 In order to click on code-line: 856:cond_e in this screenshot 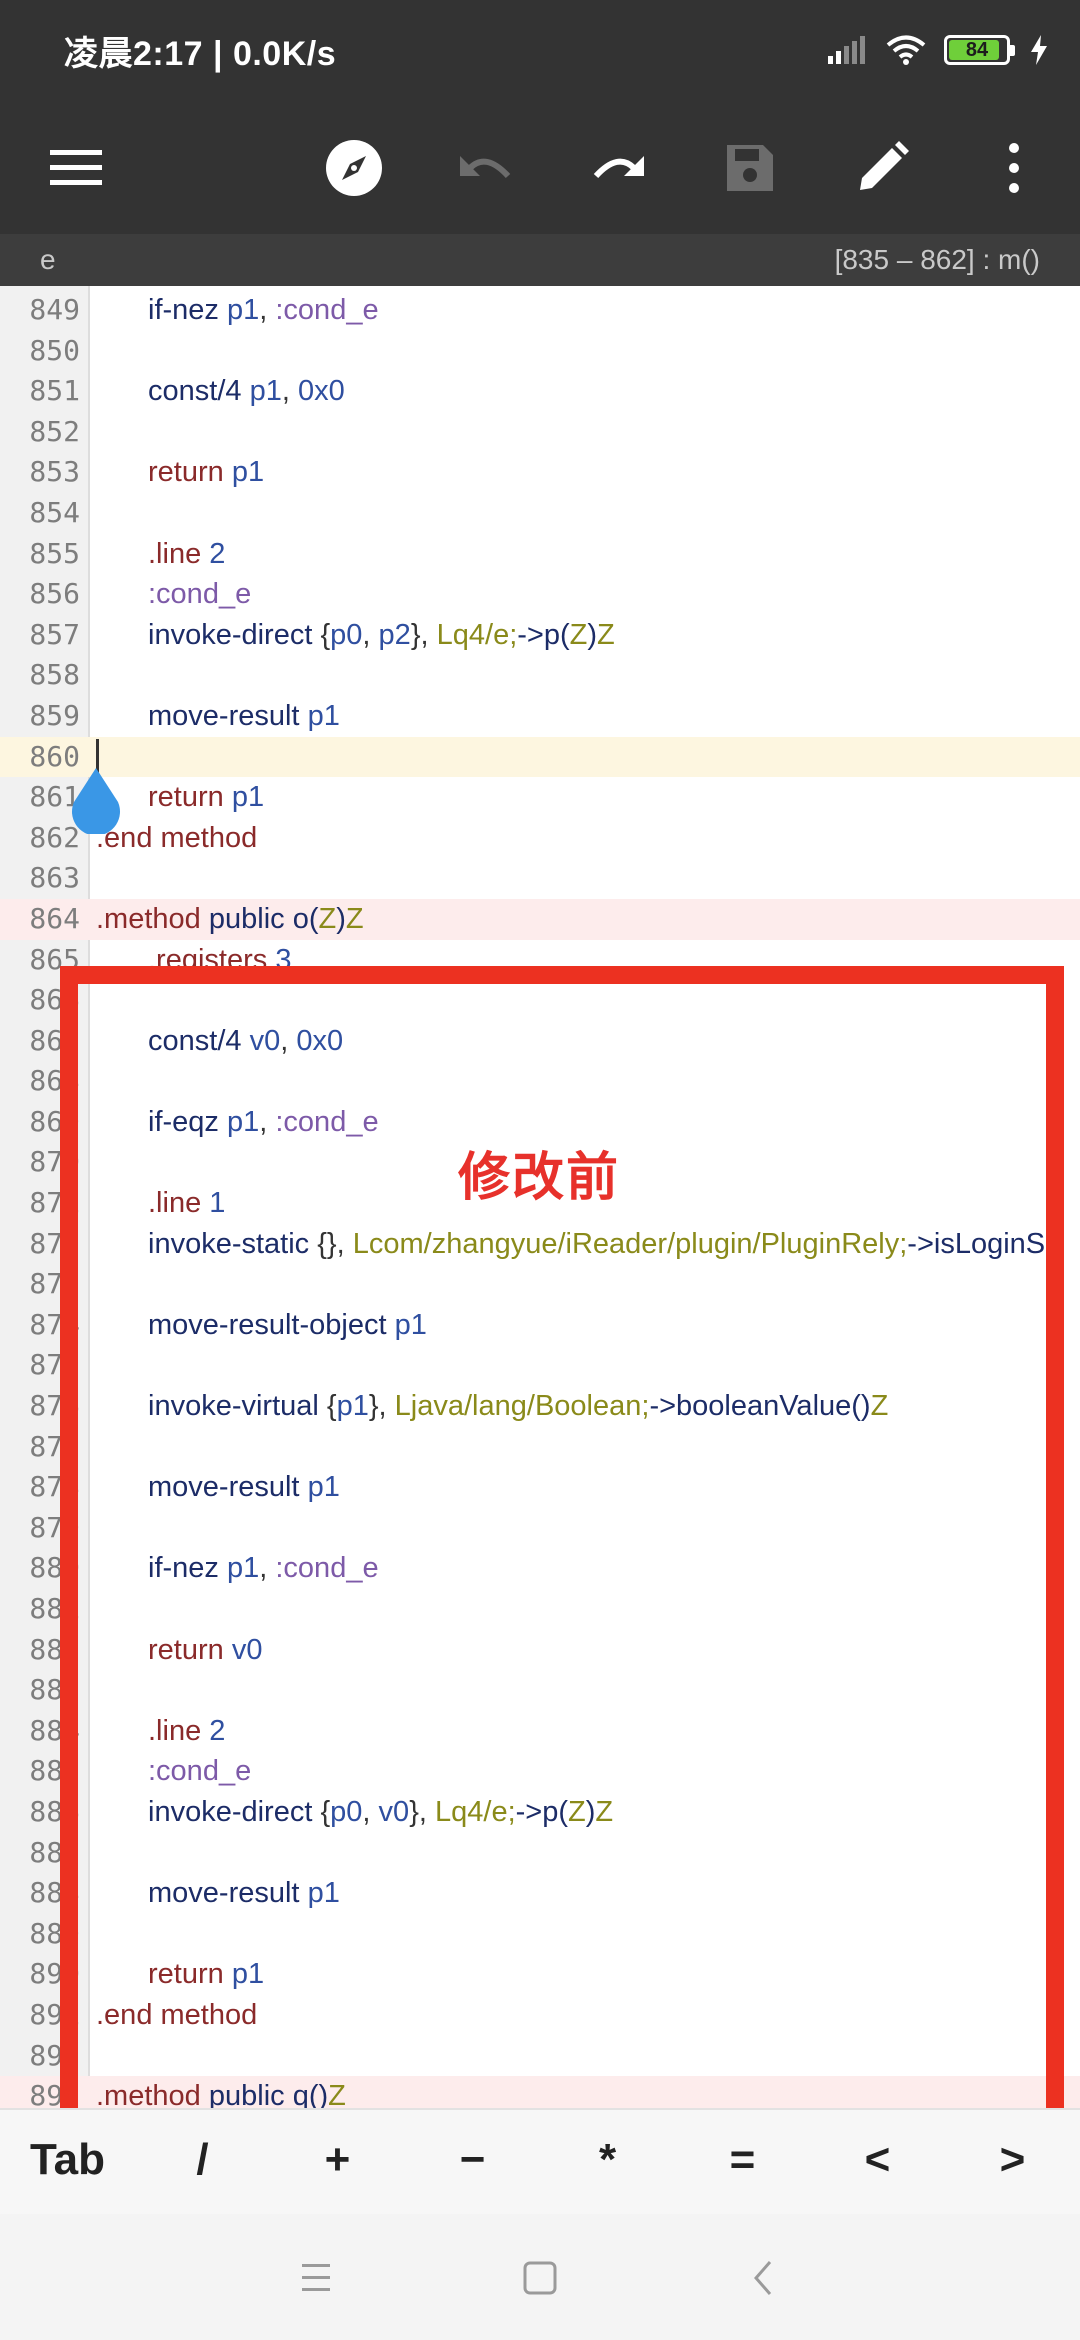, I will do `click(540, 594)`.